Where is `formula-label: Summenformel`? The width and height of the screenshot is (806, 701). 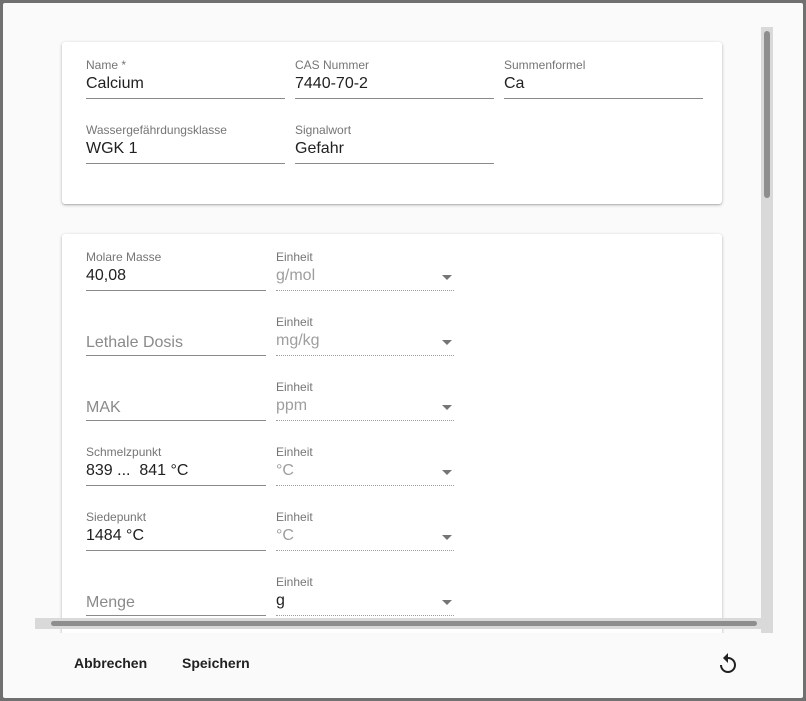 formula-label: Summenformel is located at coordinates (545, 65).